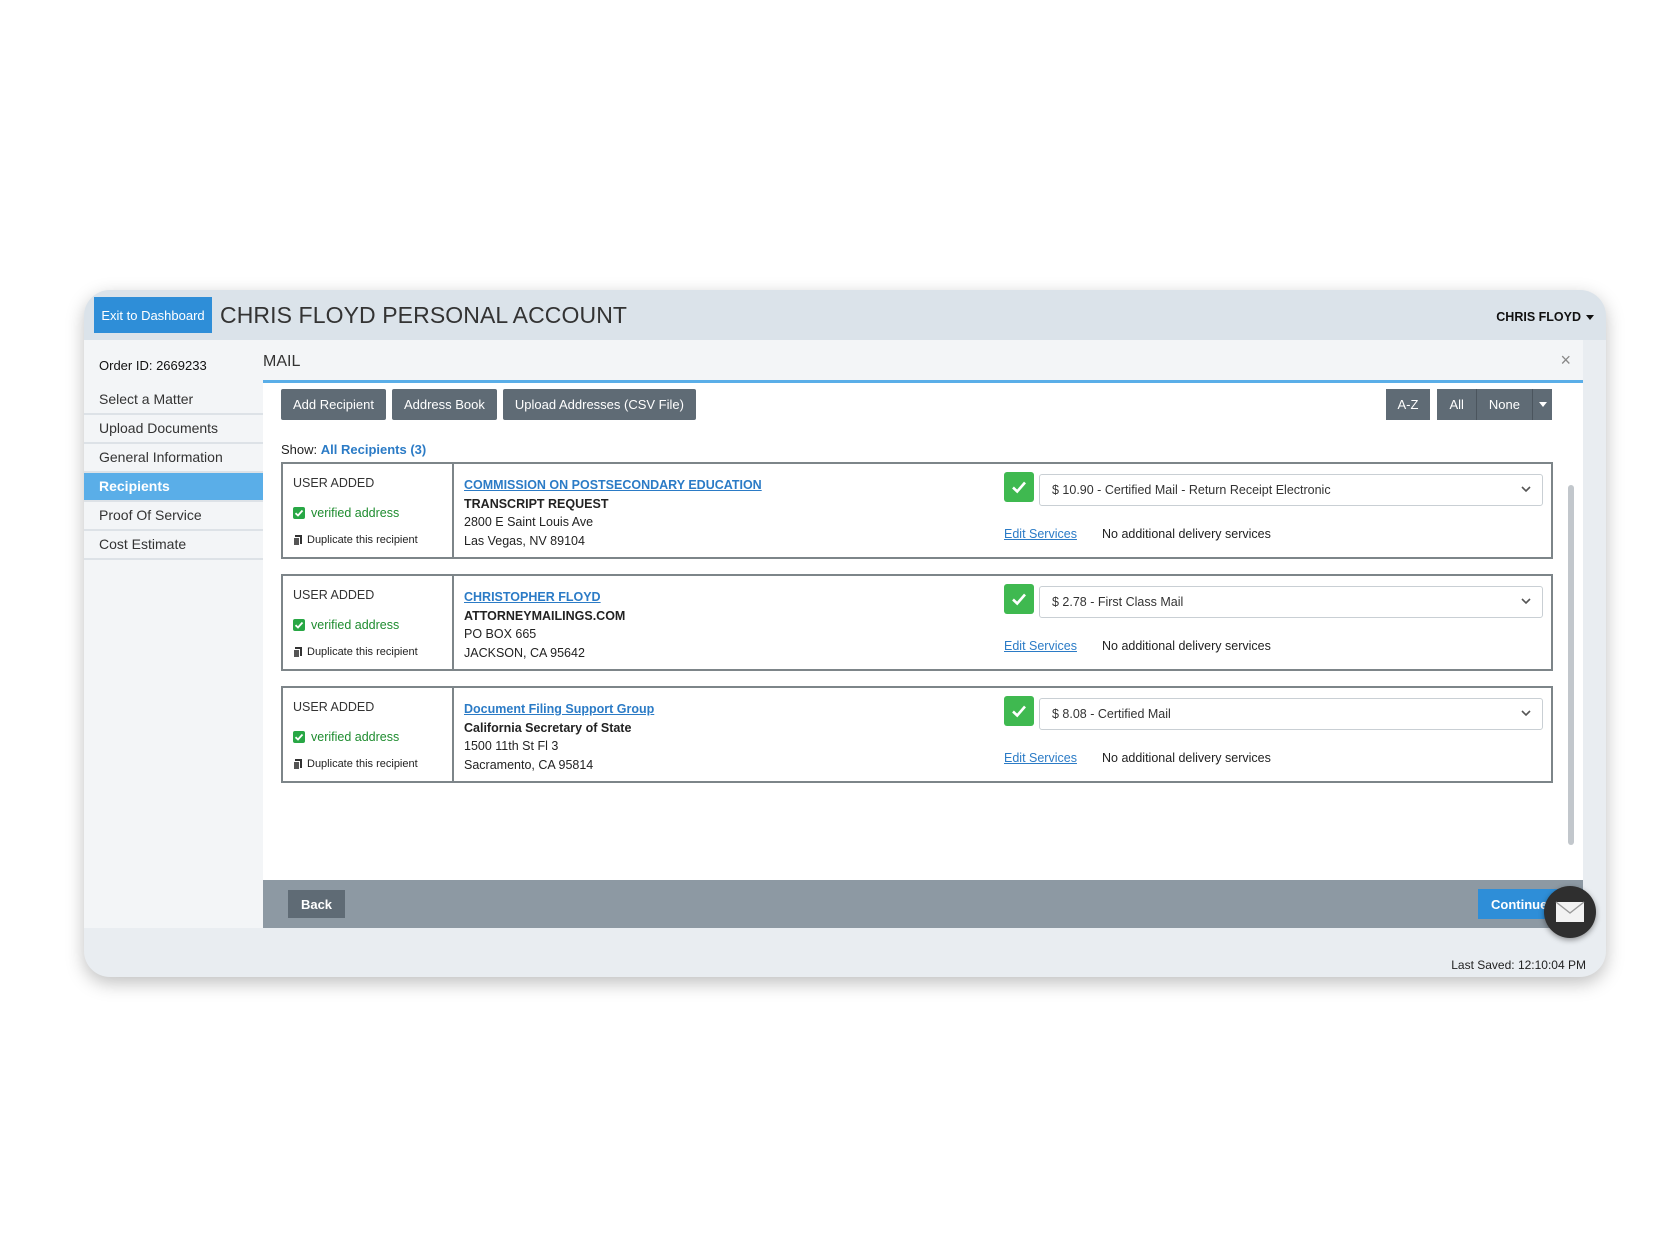  What do you see at coordinates (524, 540) in the screenshot?
I see `recipient-city: Las Vegas, NV 89104` at bounding box center [524, 540].